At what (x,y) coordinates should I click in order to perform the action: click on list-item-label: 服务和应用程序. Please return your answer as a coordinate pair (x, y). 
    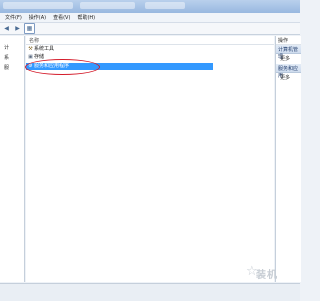
    Looking at the image, I should click on (52, 66).